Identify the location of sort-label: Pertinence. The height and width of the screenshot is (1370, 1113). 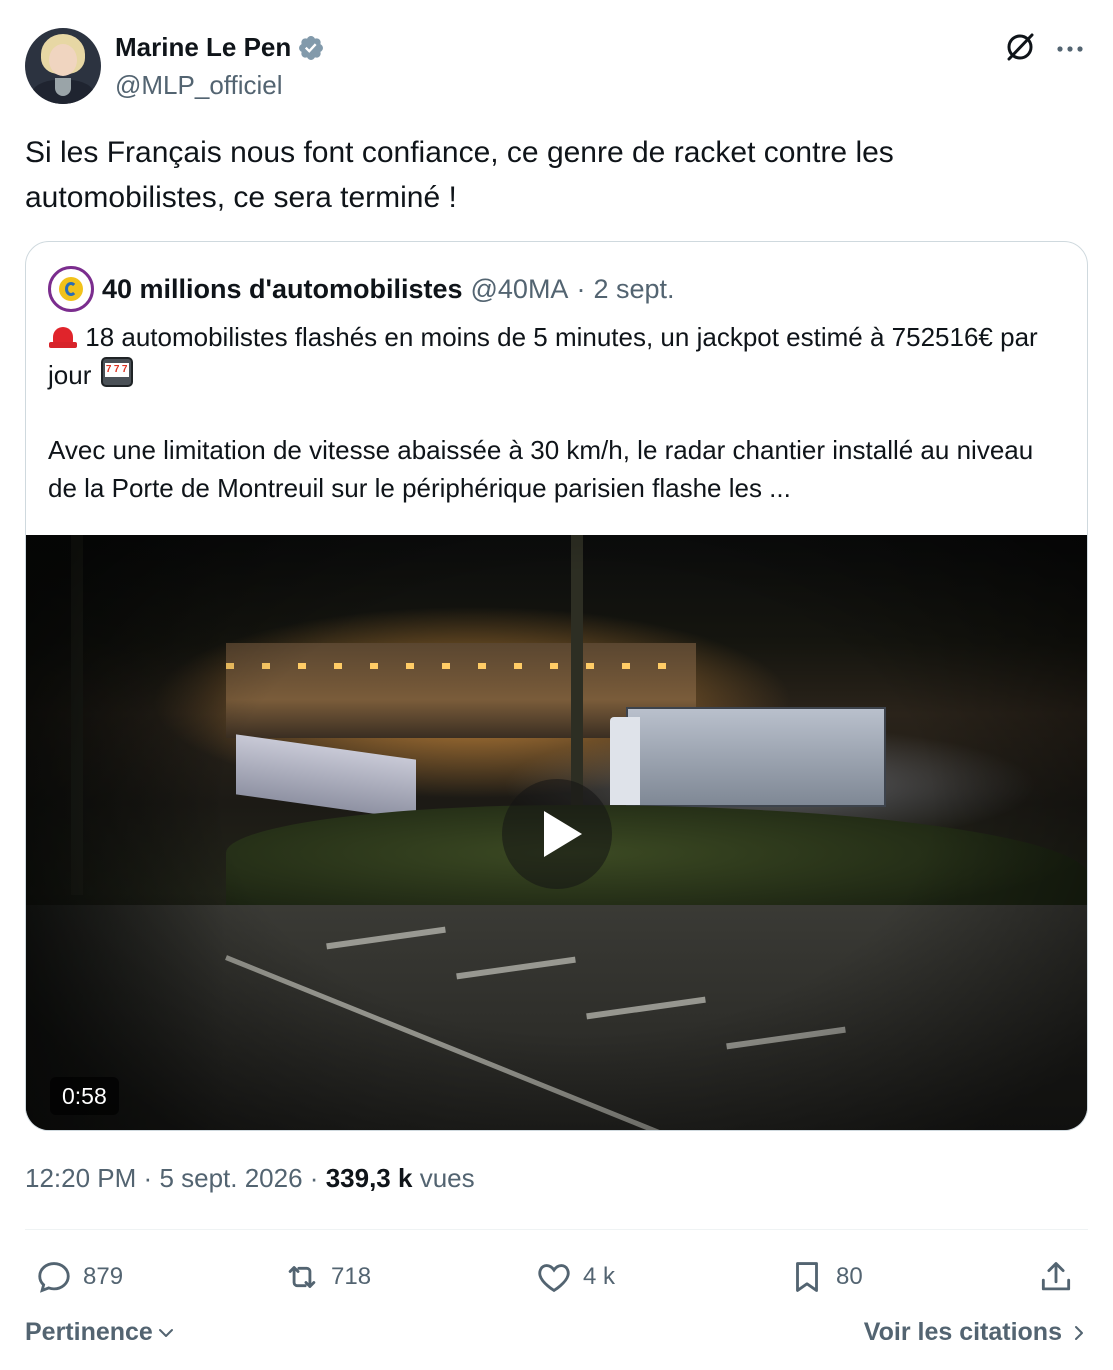
(89, 1332).